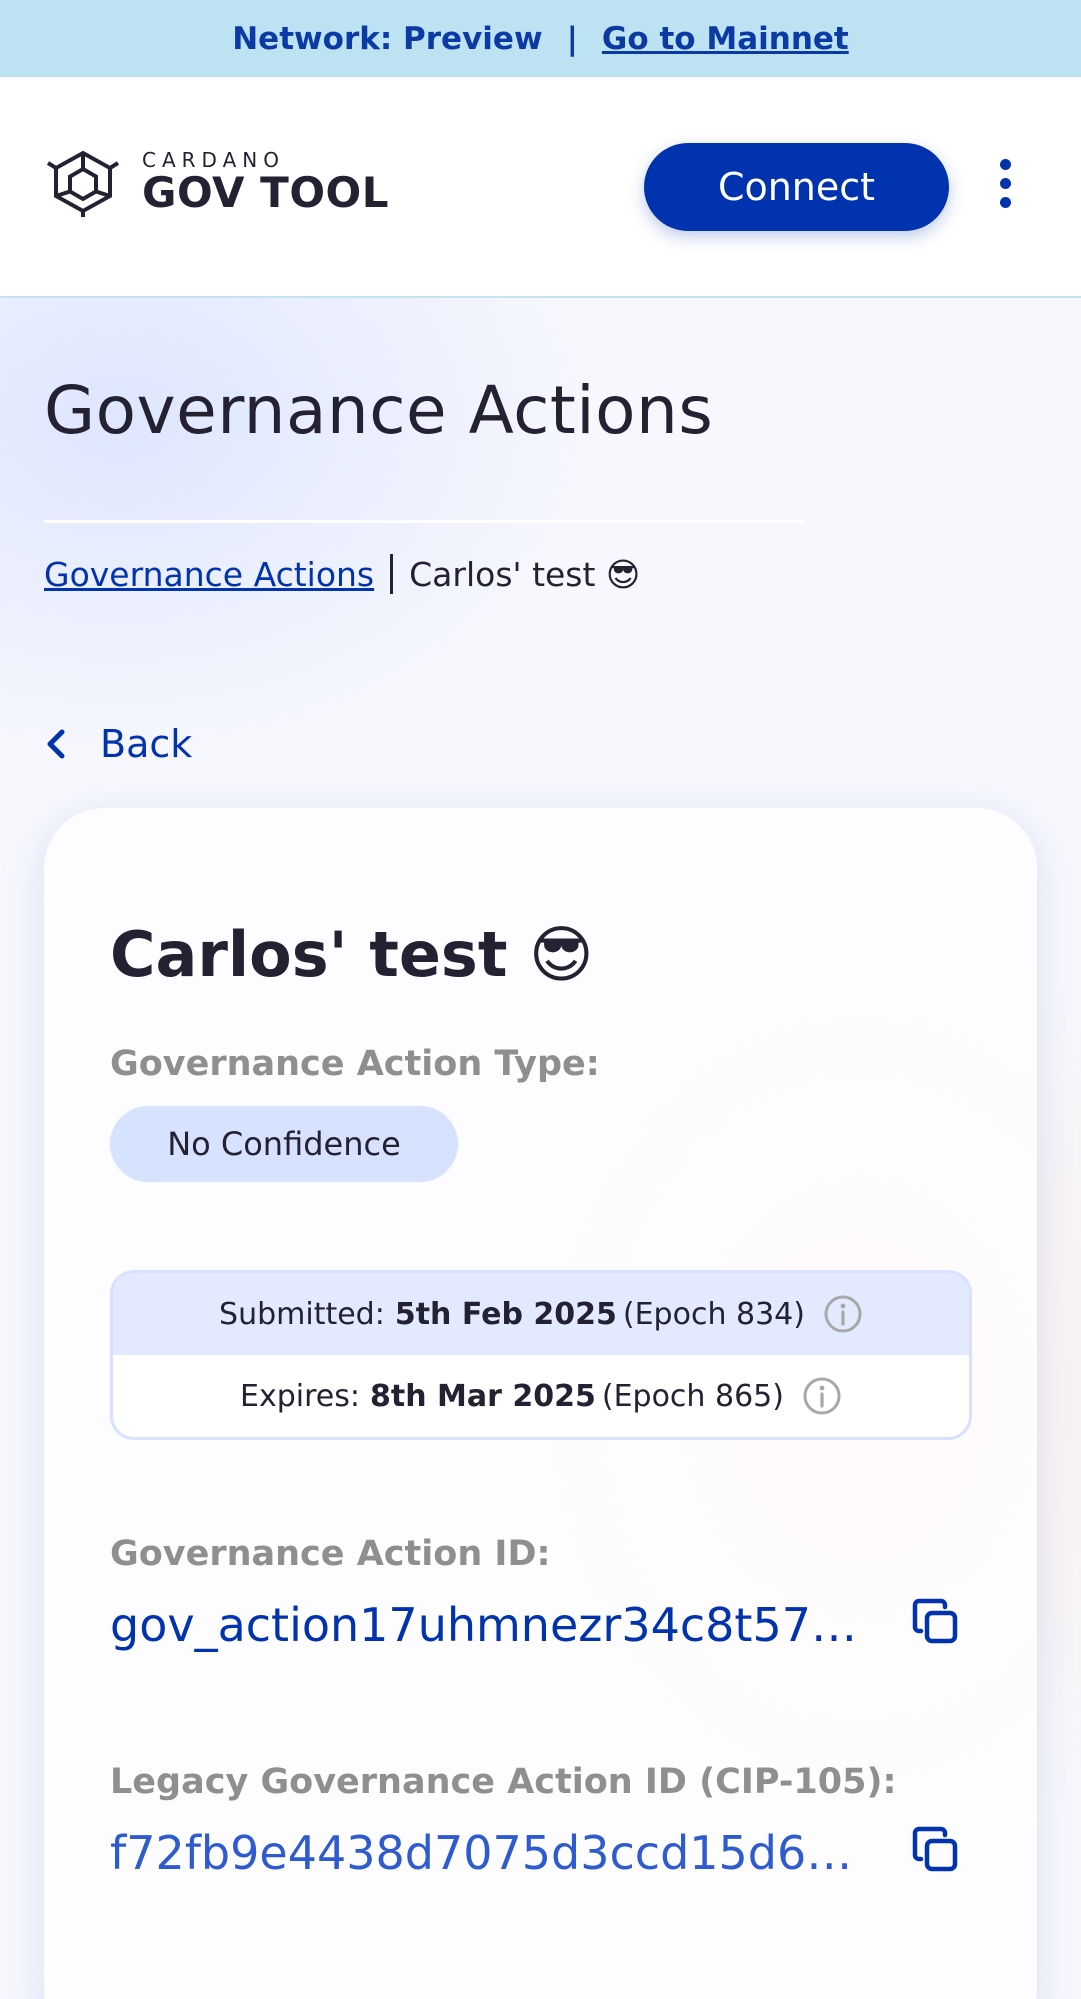  What do you see at coordinates (692, 1396) in the screenshot?
I see `expires-epoch: (Epoch 865)` at bounding box center [692, 1396].